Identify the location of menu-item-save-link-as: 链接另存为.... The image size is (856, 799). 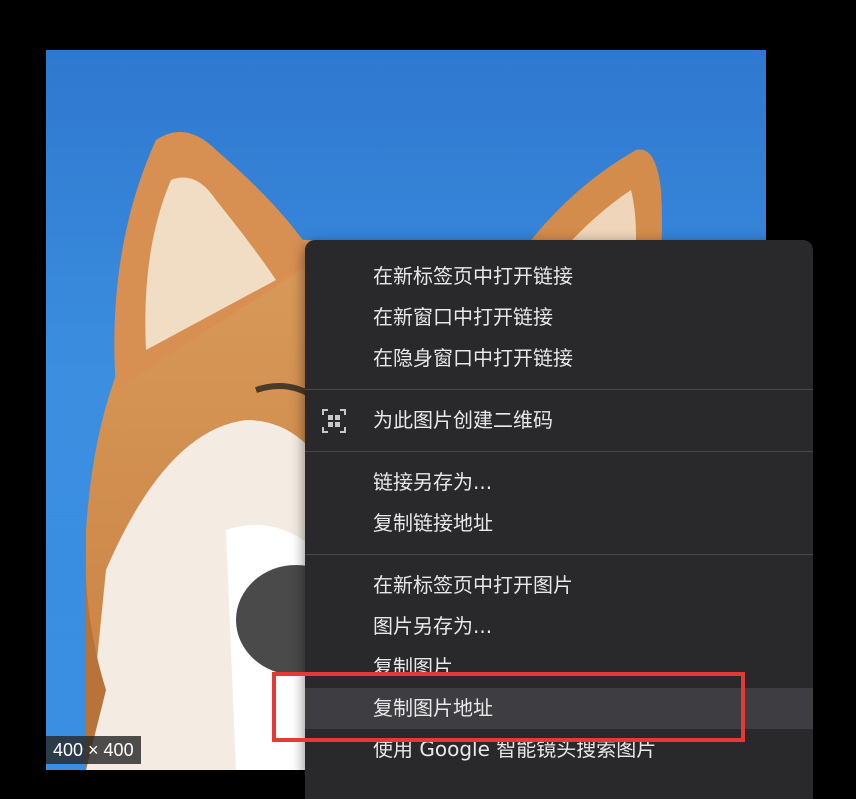
(559, 482).